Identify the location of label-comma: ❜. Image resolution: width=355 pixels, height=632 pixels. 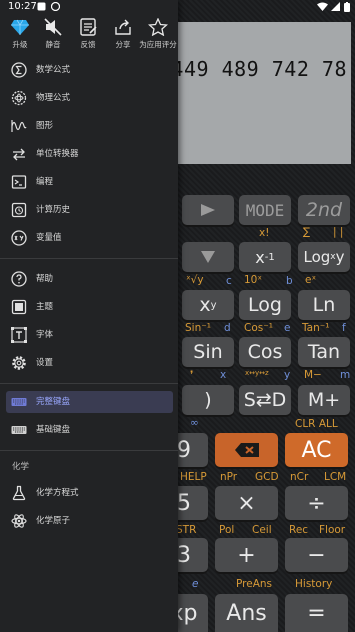
(192, 375).